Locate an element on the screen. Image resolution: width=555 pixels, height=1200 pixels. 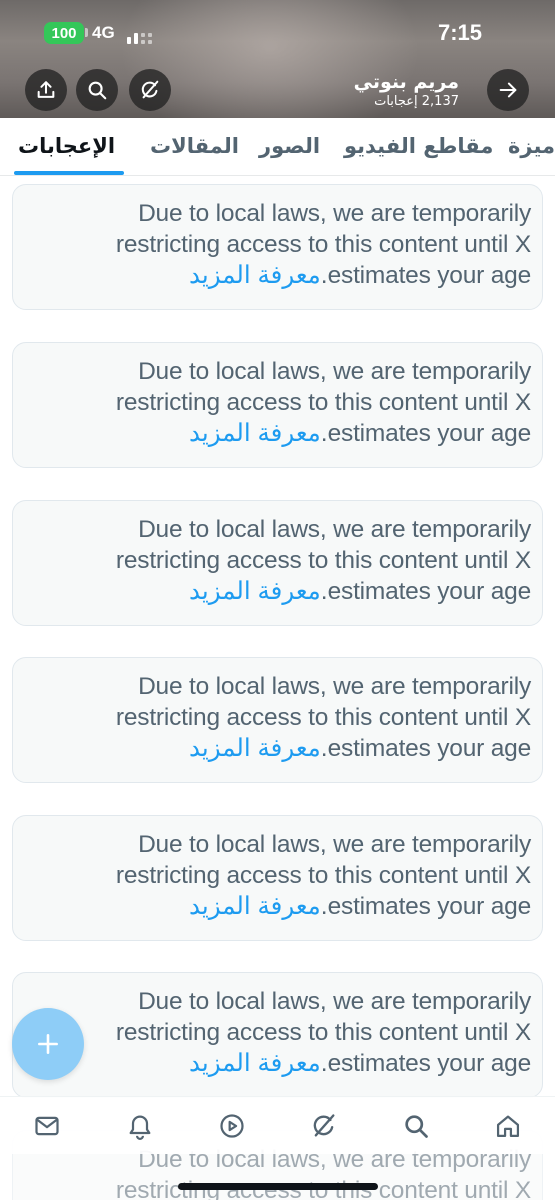
play-icon is located at coordinates (232, 1126).